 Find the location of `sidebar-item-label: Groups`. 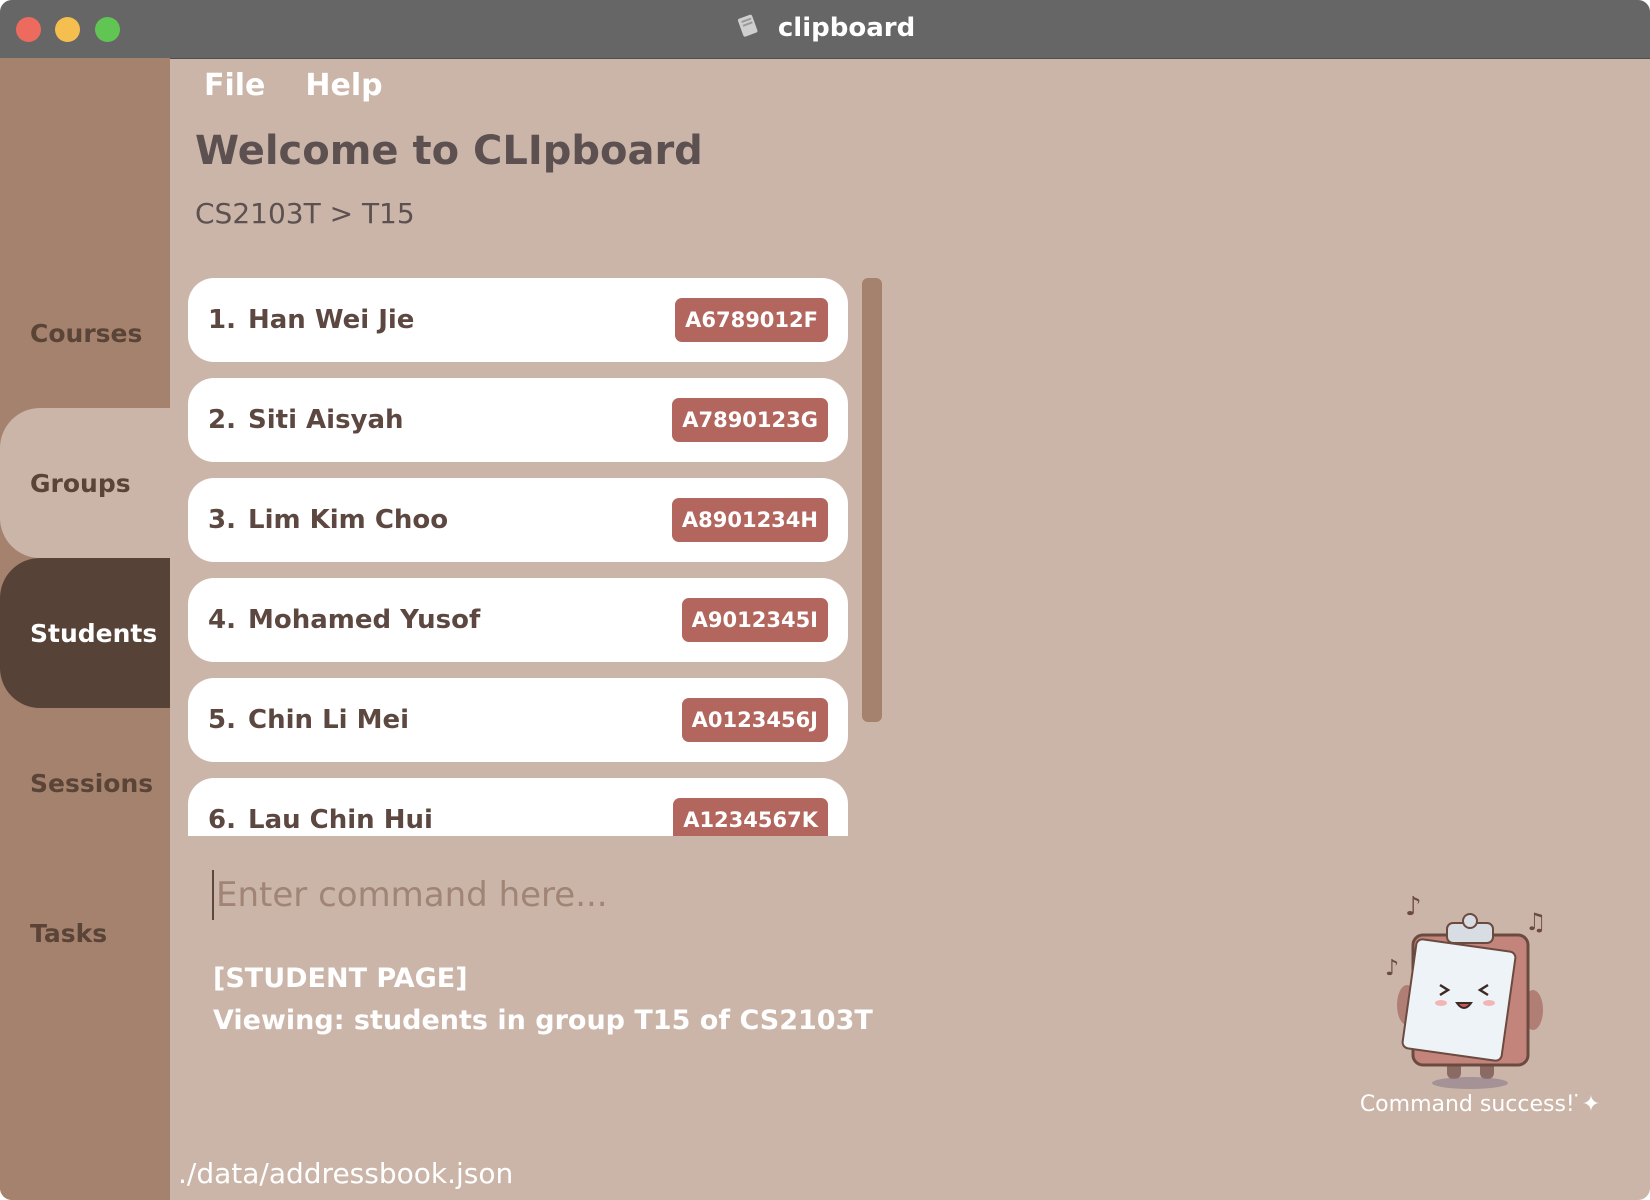

sidebar-item-label: Groups is located at coordinates (80, 483).